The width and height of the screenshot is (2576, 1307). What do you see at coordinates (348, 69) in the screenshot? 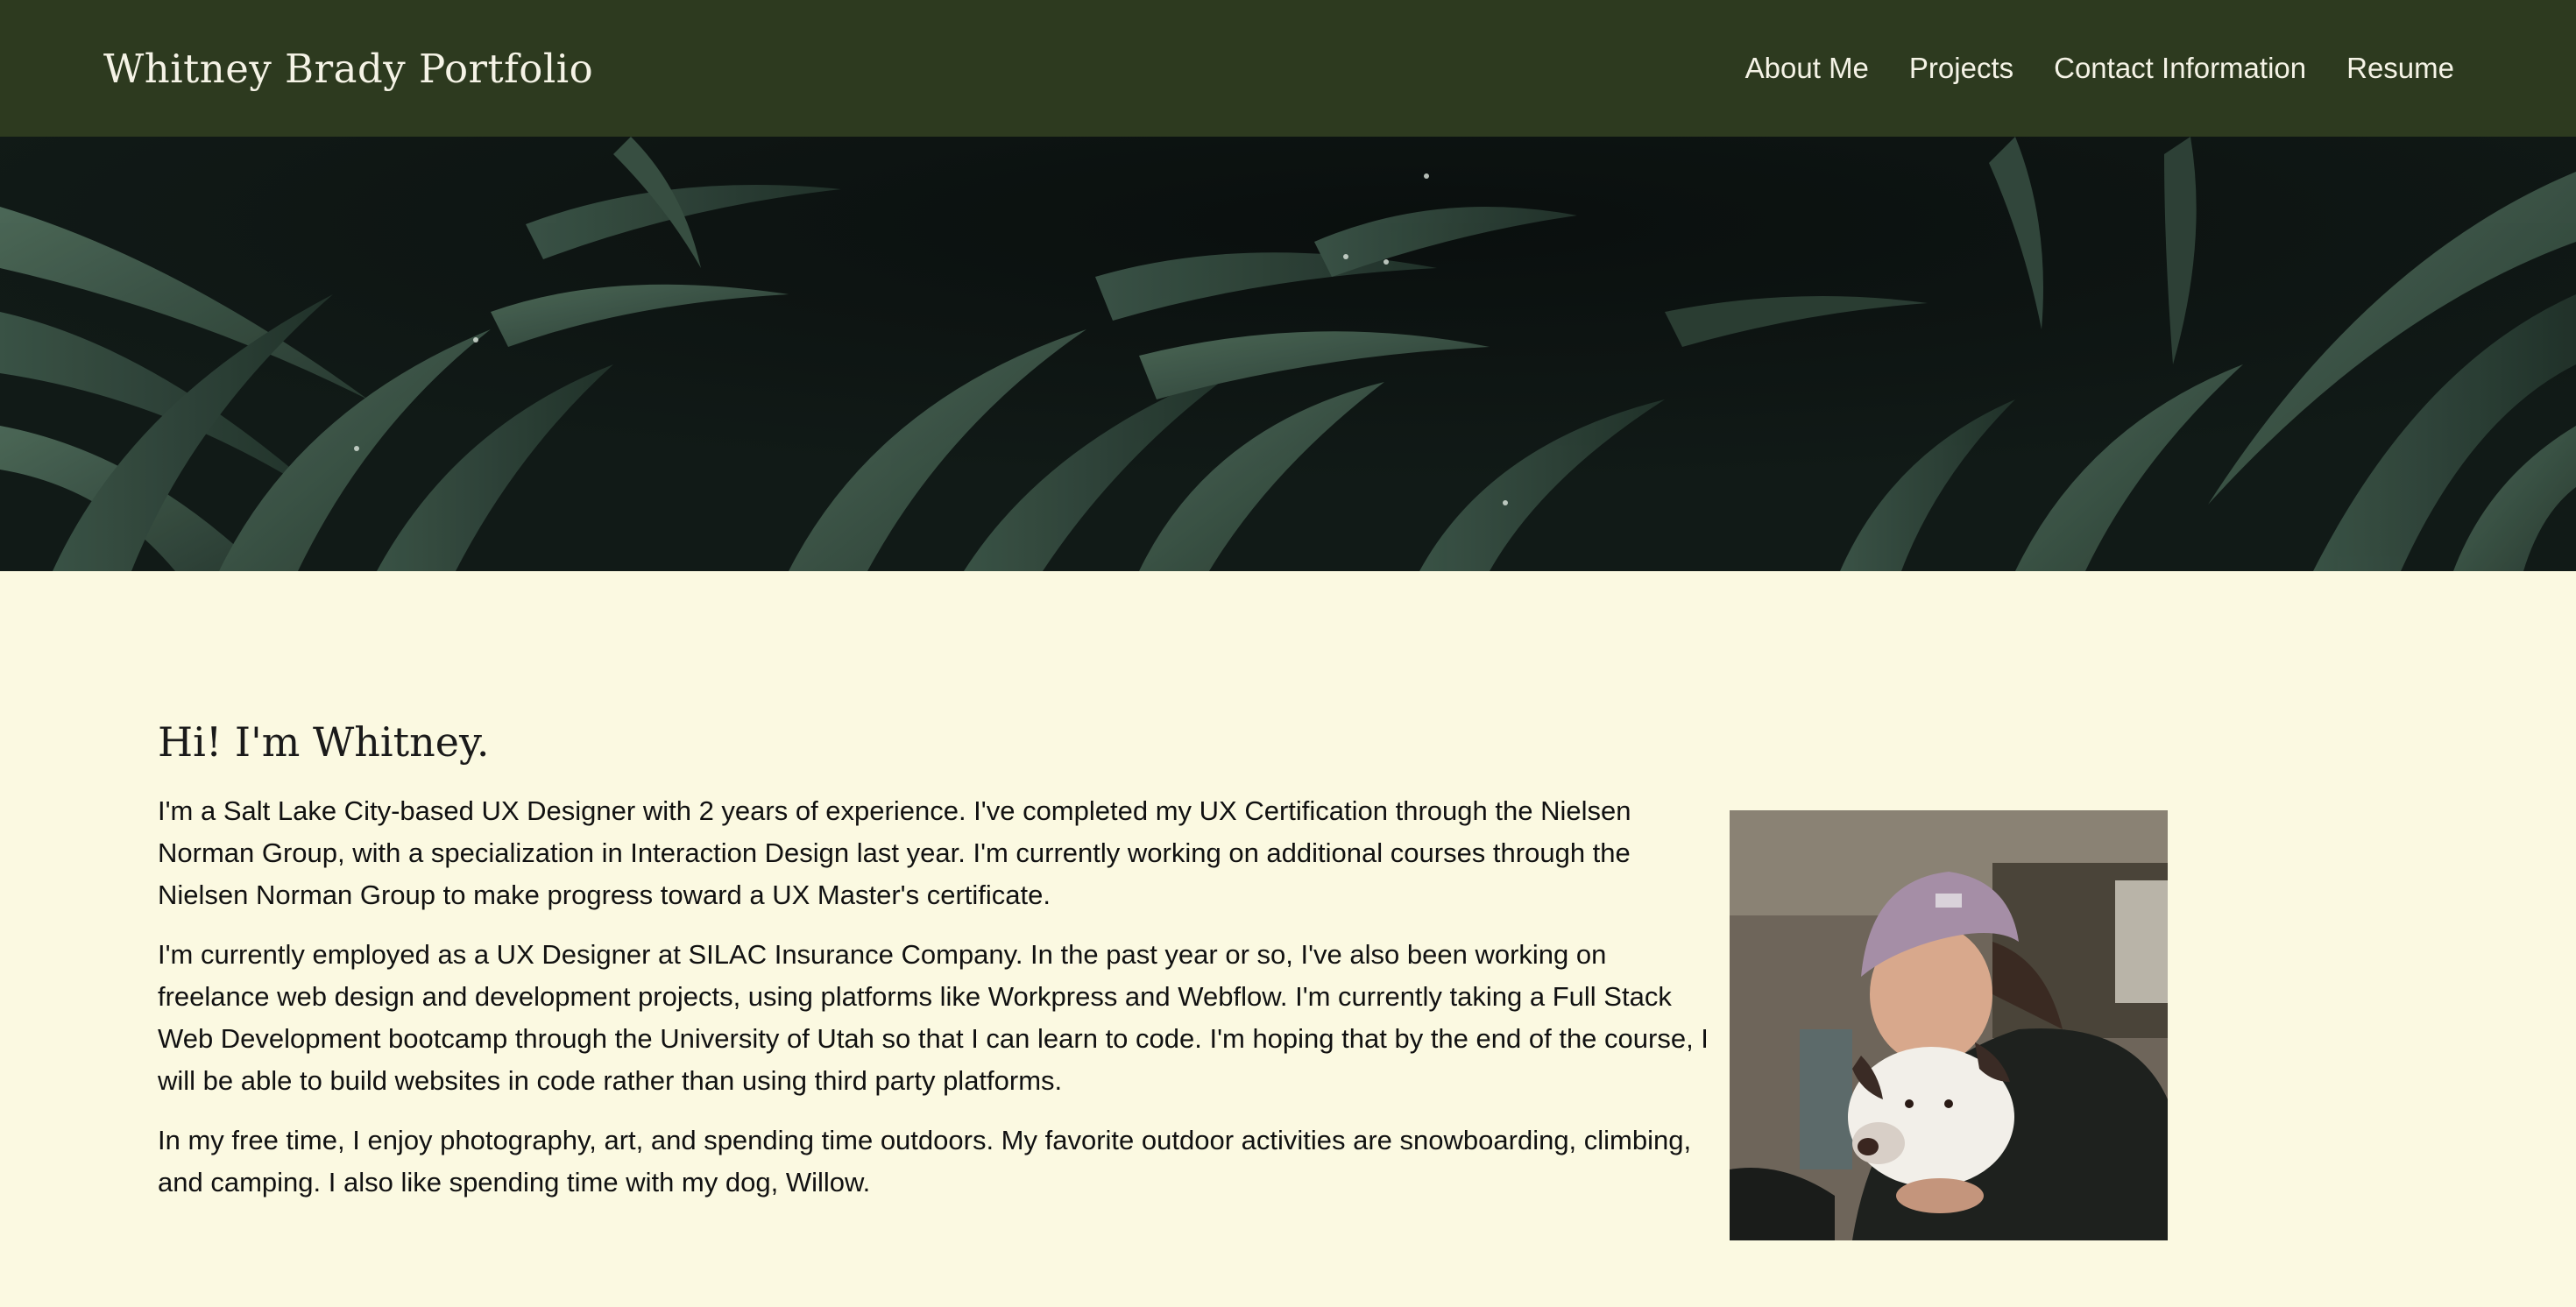
I see `brand-title: Whitney Brady Portfolio` at bounding box center [348, 69].